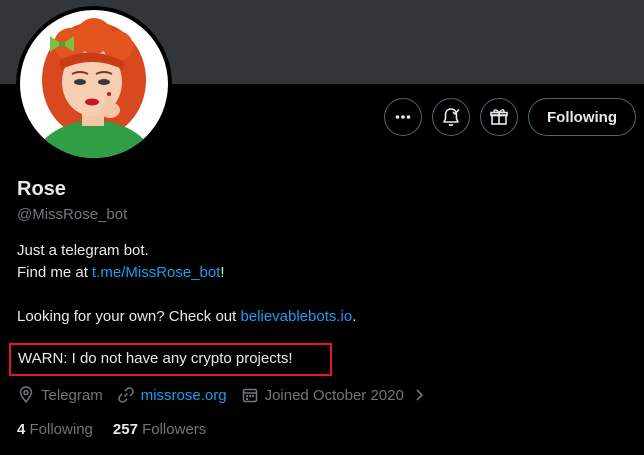 The width and height of the screenshot is (644, 455). Describe the element at coordinates (170, 359) in the screenshot. I see `crypto-warning: WARN: I do not have any crypto projects!` at that location.